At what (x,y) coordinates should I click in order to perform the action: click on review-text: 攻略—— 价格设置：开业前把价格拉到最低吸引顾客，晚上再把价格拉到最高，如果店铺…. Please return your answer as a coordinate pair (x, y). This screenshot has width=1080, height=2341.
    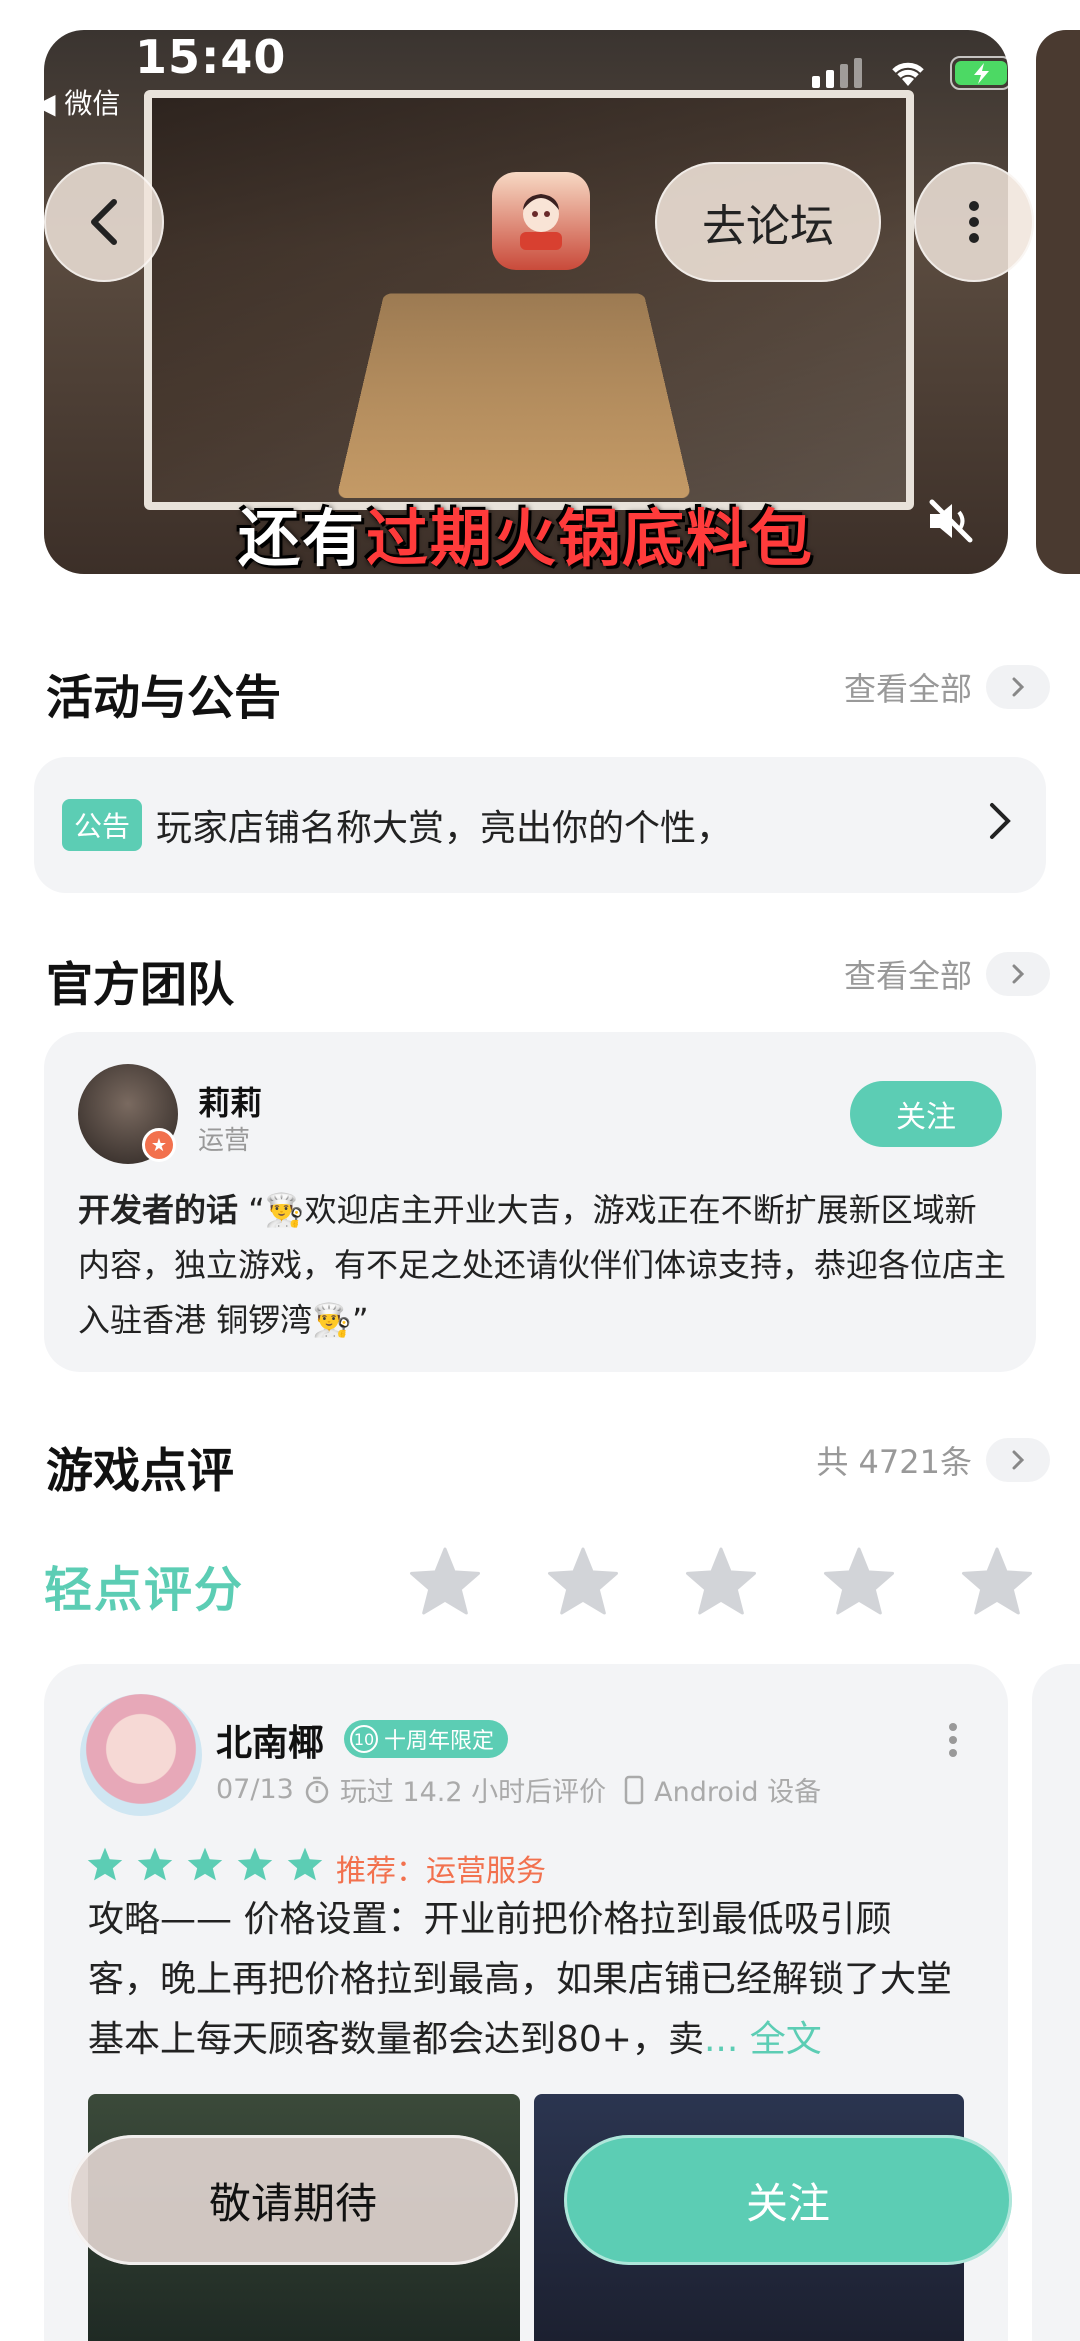
    Looking at the image, I should click on (523, 1980).